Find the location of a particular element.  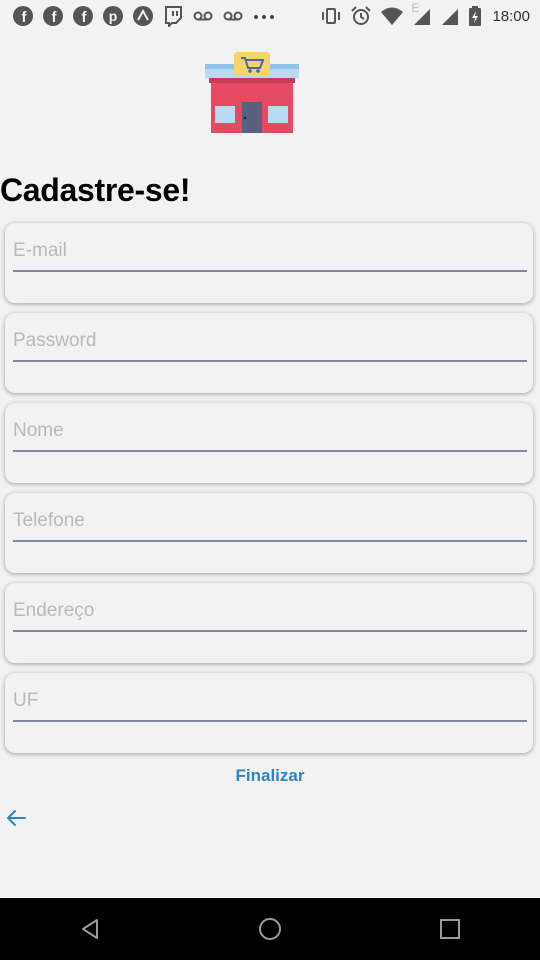

home-nav-button is located at coordinates (270, 929).